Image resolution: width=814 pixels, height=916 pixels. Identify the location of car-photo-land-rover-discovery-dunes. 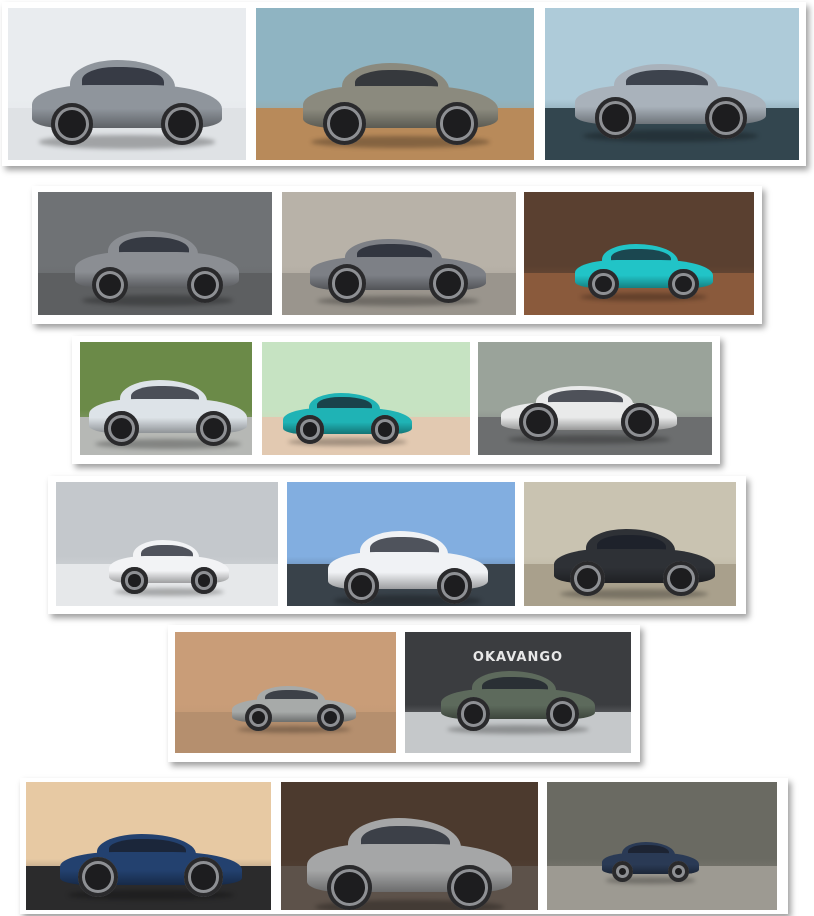
(395, 84).